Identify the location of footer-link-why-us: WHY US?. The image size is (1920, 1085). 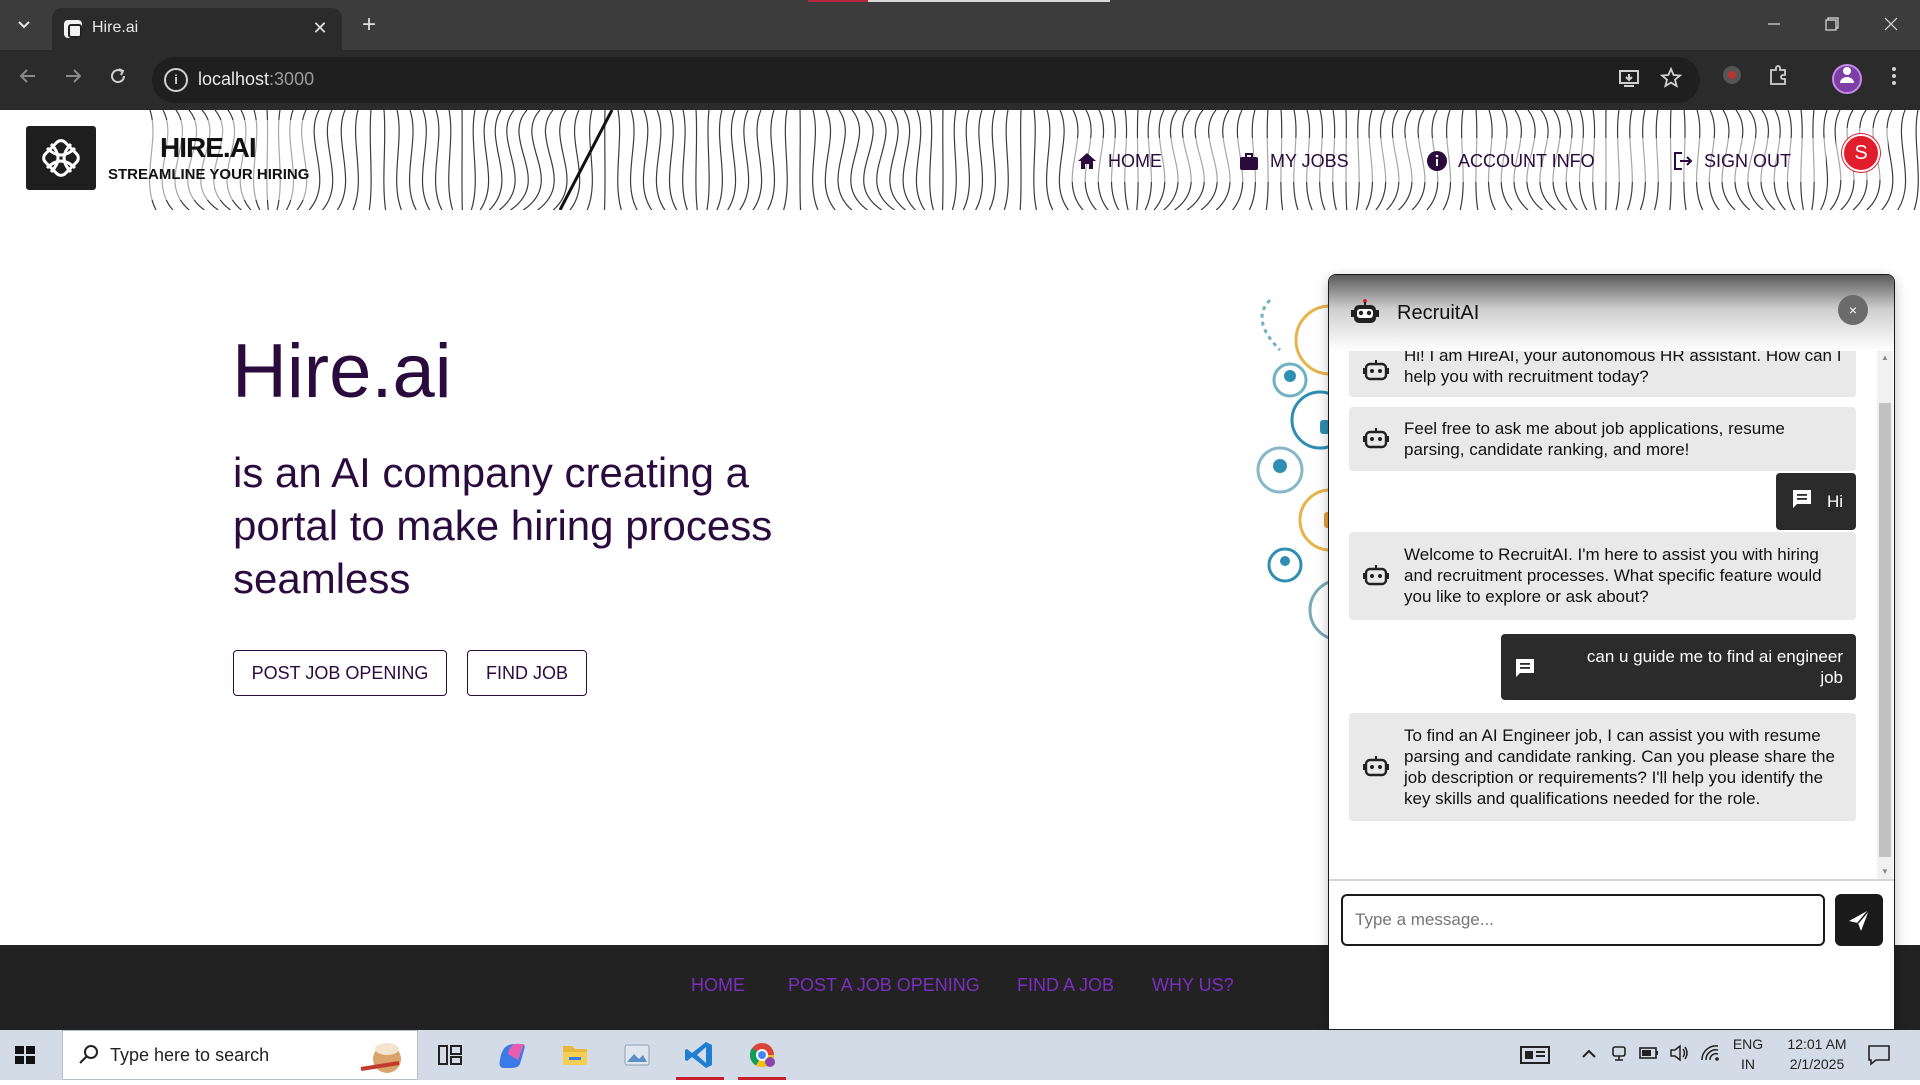
(1193, 985).